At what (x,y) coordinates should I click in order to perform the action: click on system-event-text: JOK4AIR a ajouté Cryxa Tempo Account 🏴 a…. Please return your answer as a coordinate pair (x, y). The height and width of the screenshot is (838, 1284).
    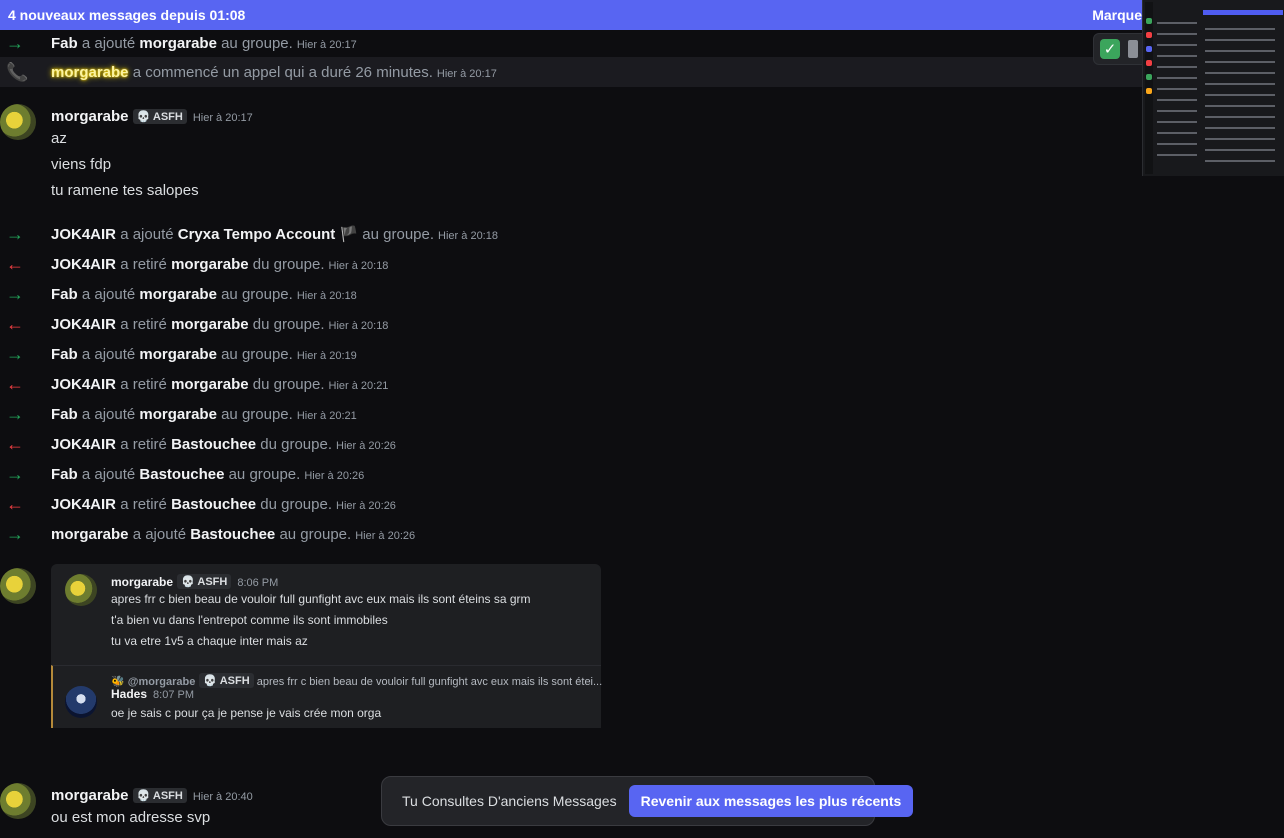
    Looking at the image, I should click on (274, 234).